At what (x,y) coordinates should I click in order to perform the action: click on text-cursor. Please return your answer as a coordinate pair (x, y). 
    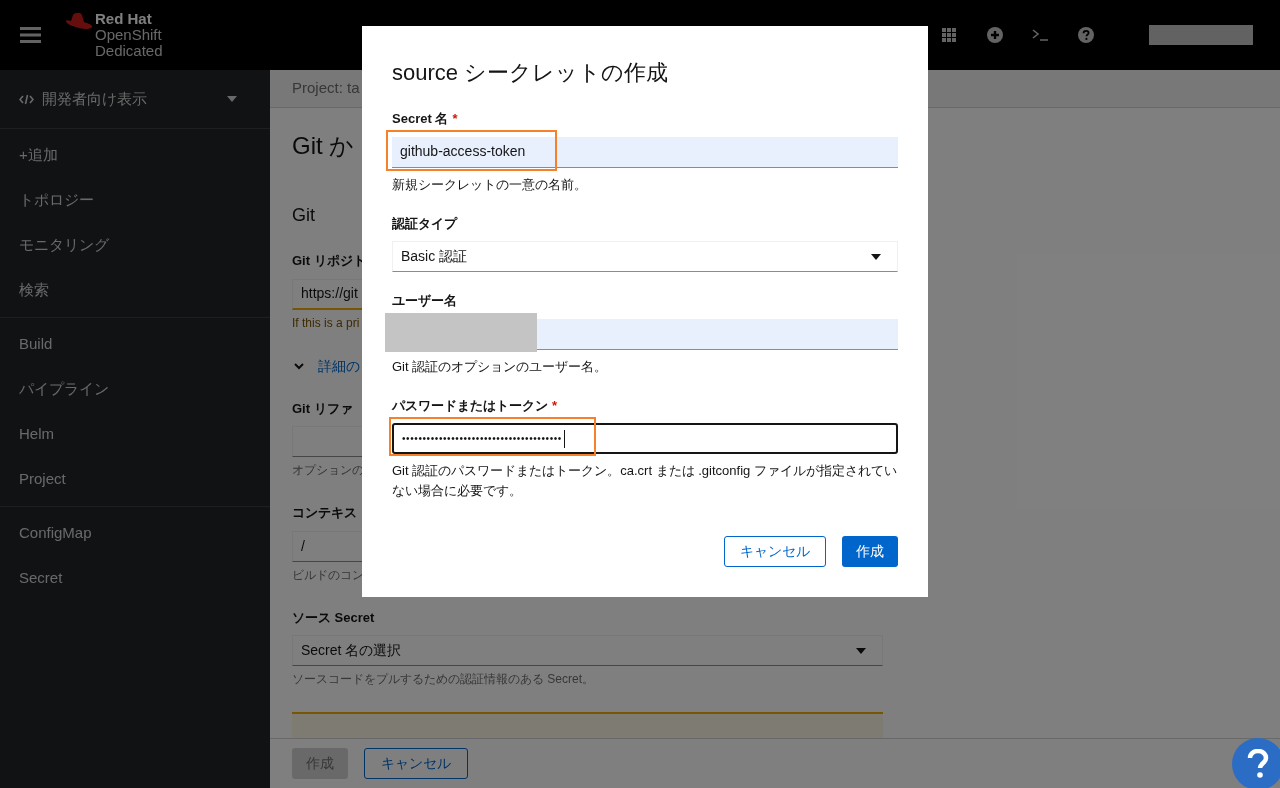
    Looking at the image, I should click on (564, 438).